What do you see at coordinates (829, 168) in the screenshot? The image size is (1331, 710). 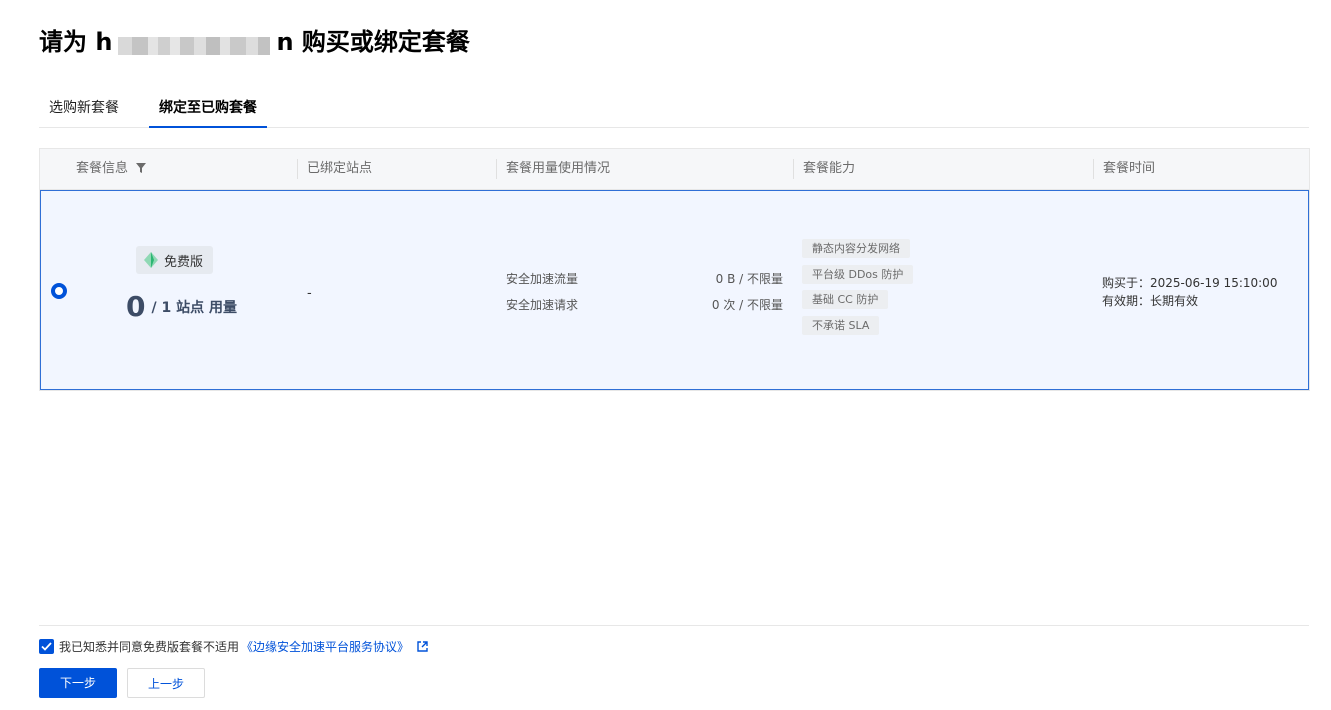 I see `column-capabilities-label: 套餐能力` at bounding box center [829, 168].